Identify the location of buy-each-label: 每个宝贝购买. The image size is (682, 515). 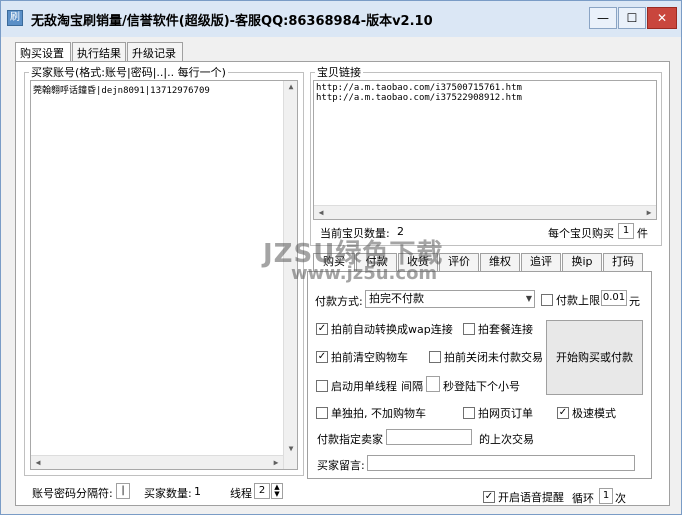
(581, 233).